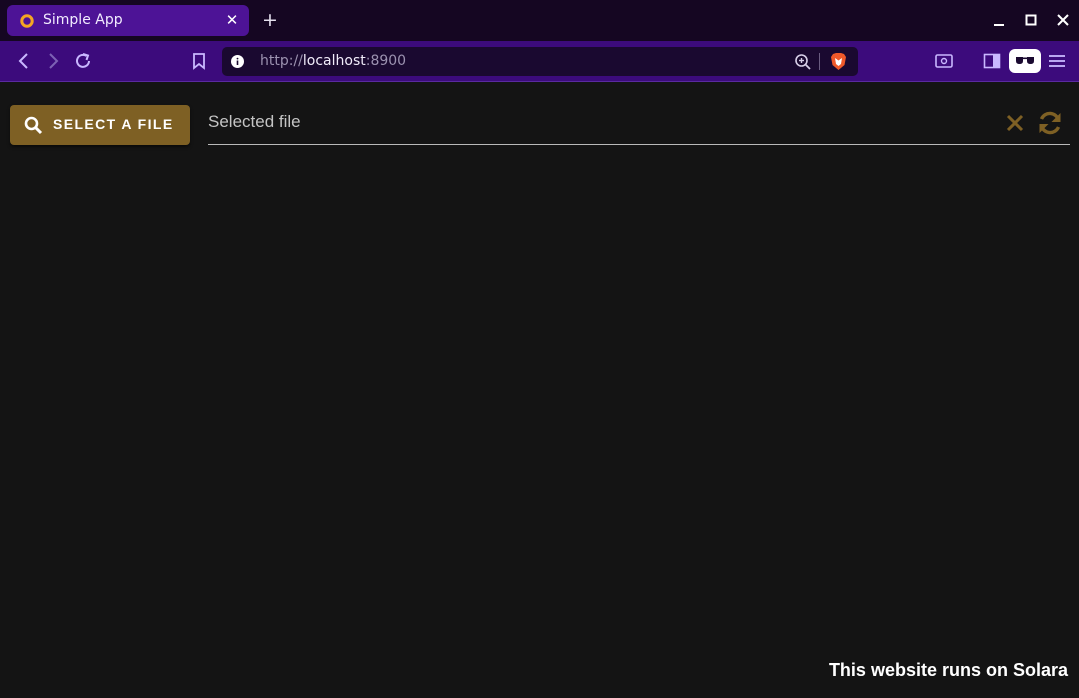 The image size is (1079, 698). What do you see at coordinates (113, 124) in the screenshot?
I see `select-file-label: SELECT A FILE` at bounding box center [113, 124].